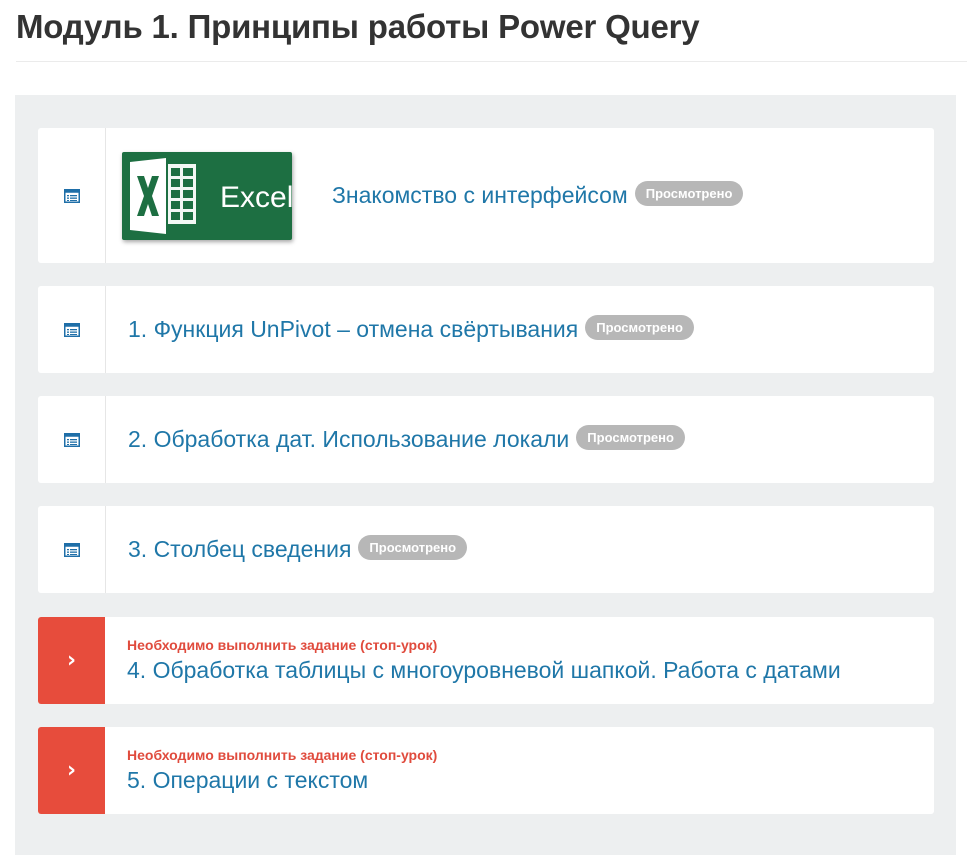 The image size is (967, 862). Describe the element at coordinates (348, 439) in the screenshot. I see `lesson-title: 2. Обработка дат. Использование локали` at that location.